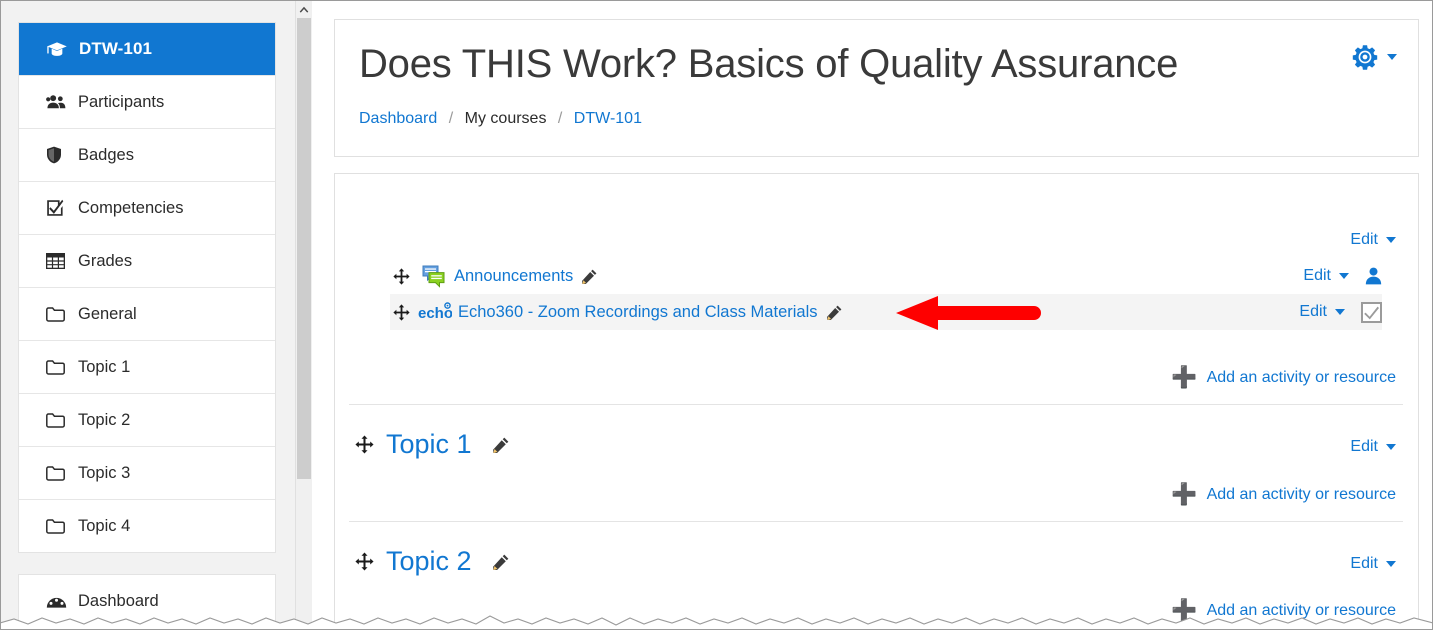  Describe the element at coordinates (131, 207) in the screenshot. I see `sidebar-item-label: Competencies` at that location.